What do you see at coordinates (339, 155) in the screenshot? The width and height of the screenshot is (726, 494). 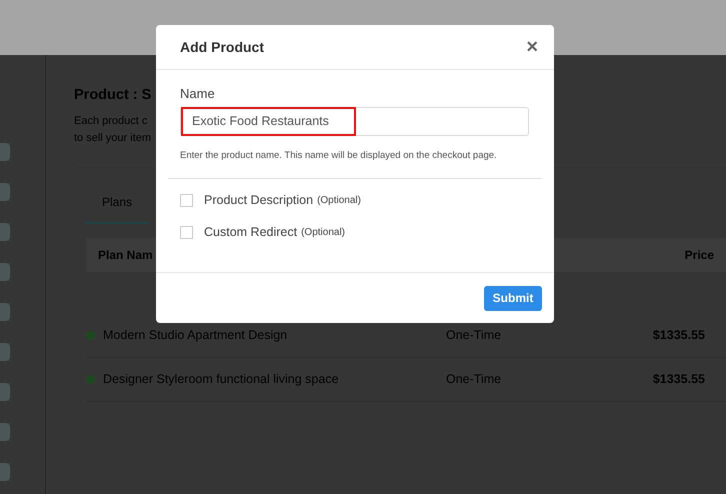 I see `help-text: Enter the product name. This name will be displayed on the checkout page.` at bounding box center [339, 155].